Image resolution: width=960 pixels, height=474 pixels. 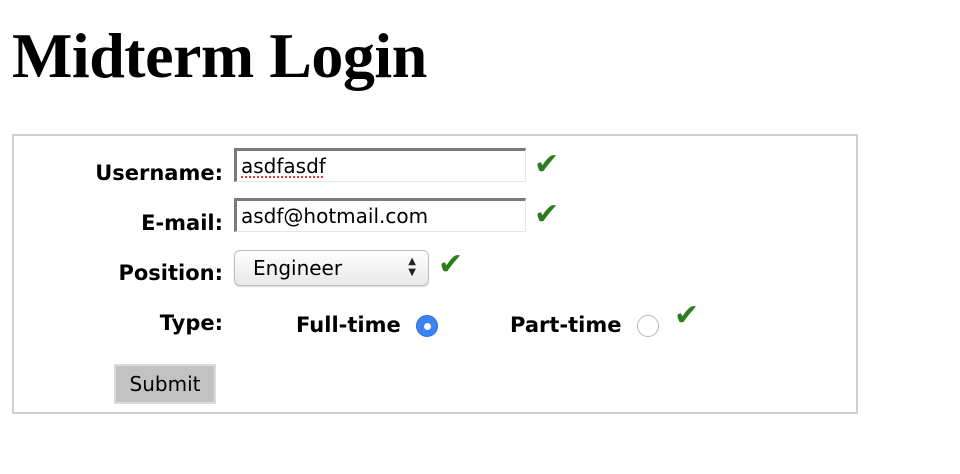 I want to click on username-input: asdfasdf, so click(x=380, y=165).